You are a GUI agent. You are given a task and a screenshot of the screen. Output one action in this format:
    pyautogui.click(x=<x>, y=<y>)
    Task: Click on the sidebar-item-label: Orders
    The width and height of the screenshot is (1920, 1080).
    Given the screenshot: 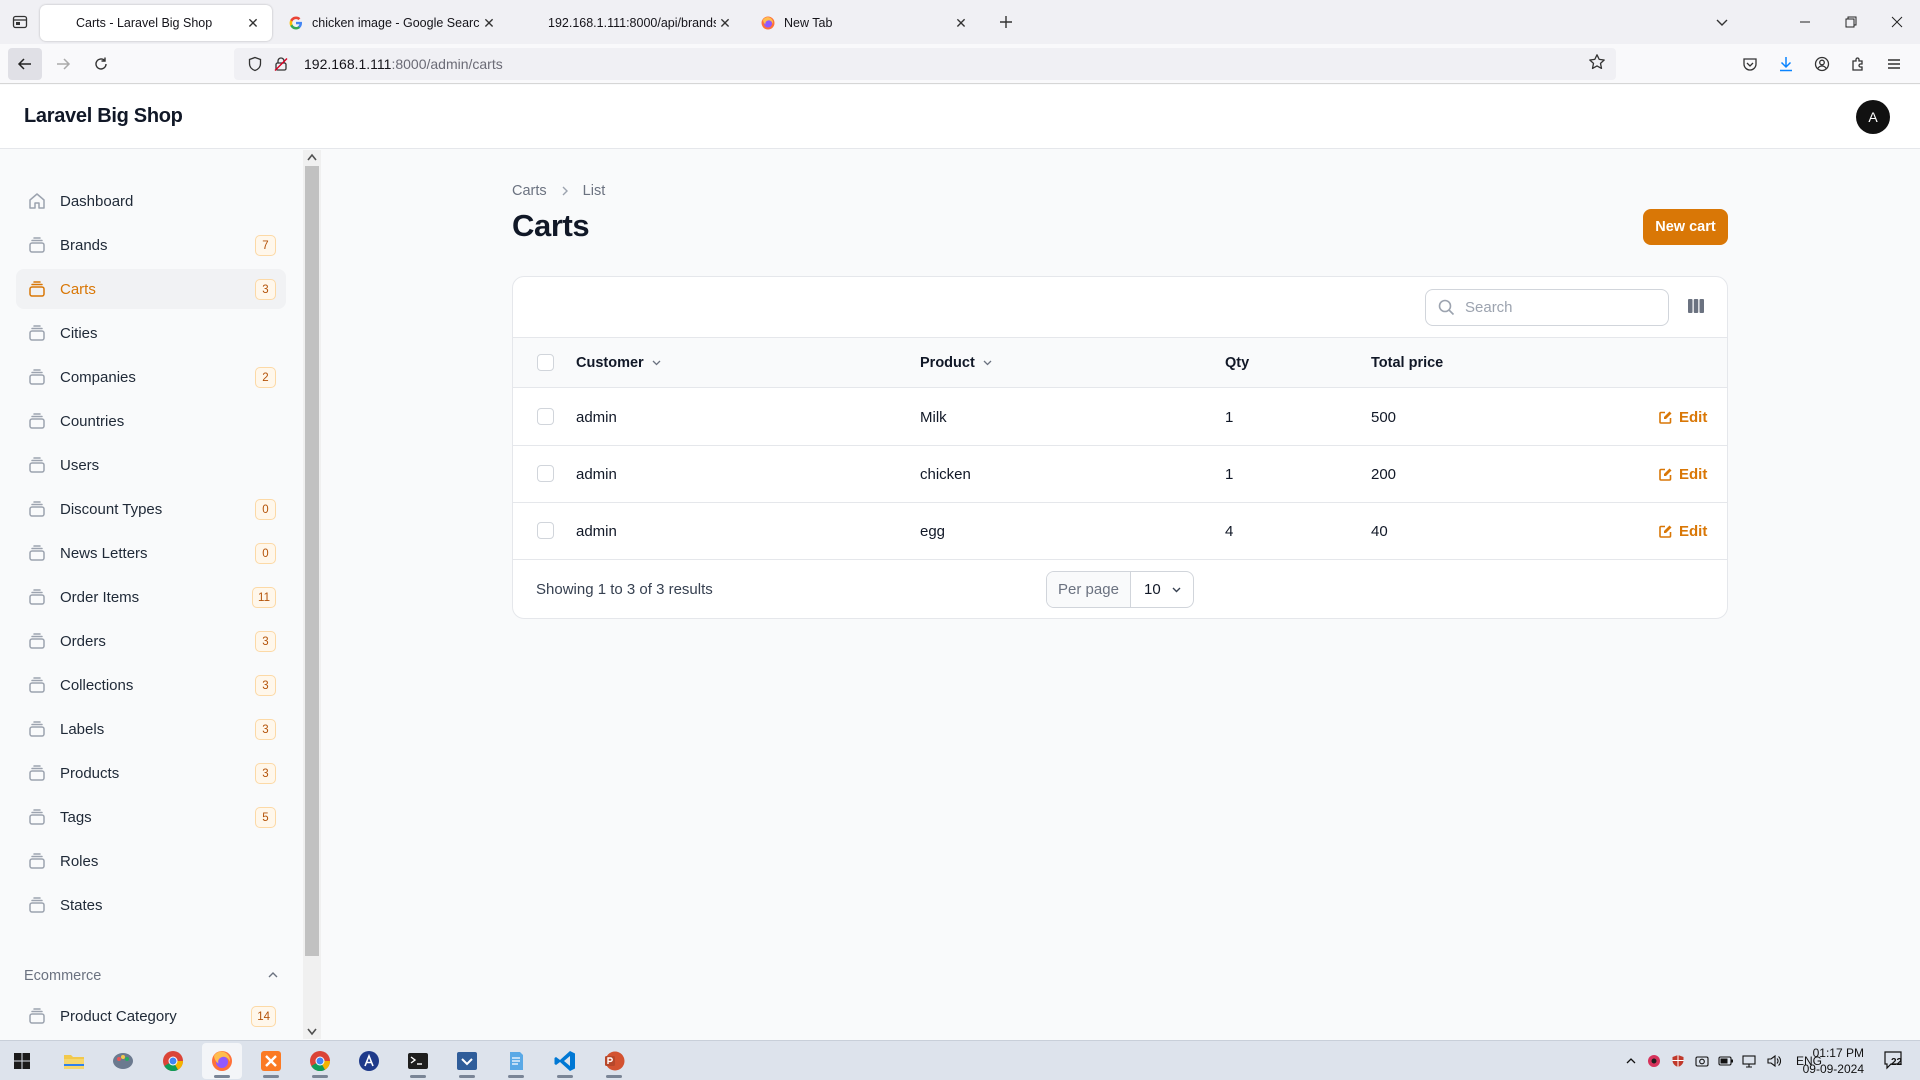 What is the action you would take?
    pyautogui.click(x=83, y=641)
    